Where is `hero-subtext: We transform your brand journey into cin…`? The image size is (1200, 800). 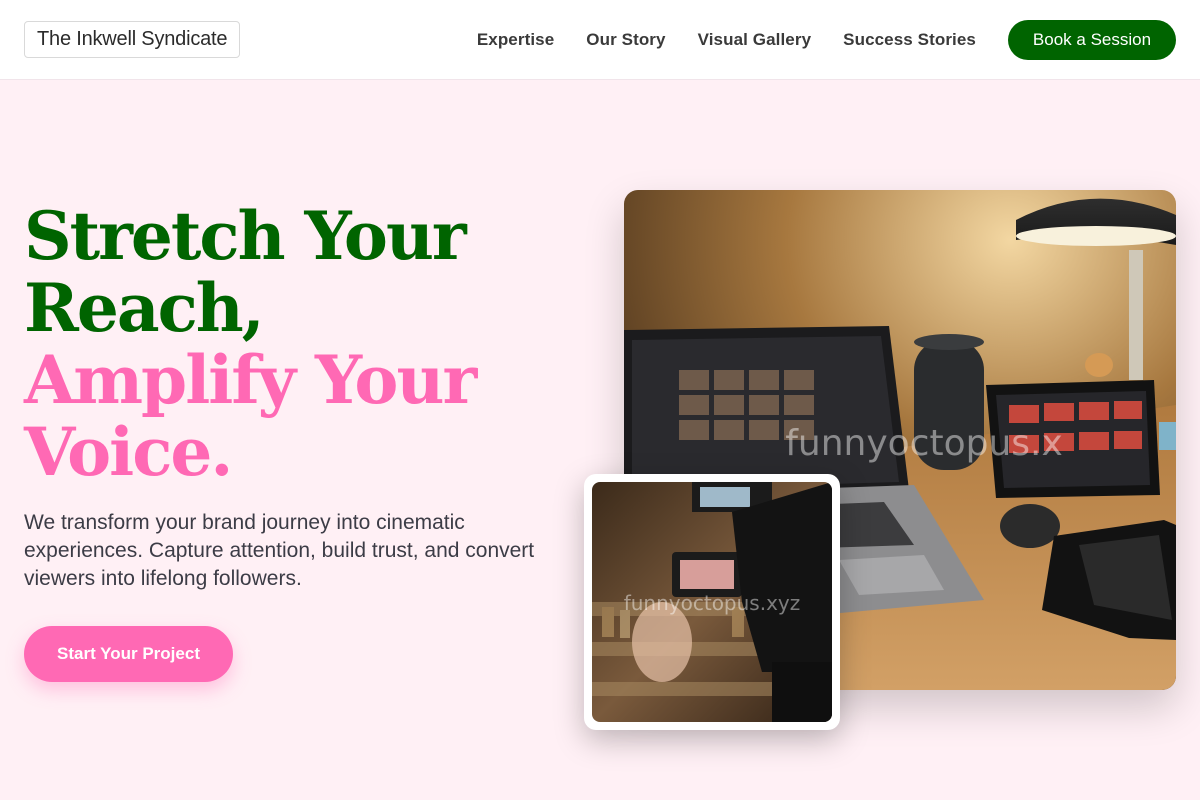
hero-subtext: We transform your brand journey into cin… is located at coordinates (279, 550).